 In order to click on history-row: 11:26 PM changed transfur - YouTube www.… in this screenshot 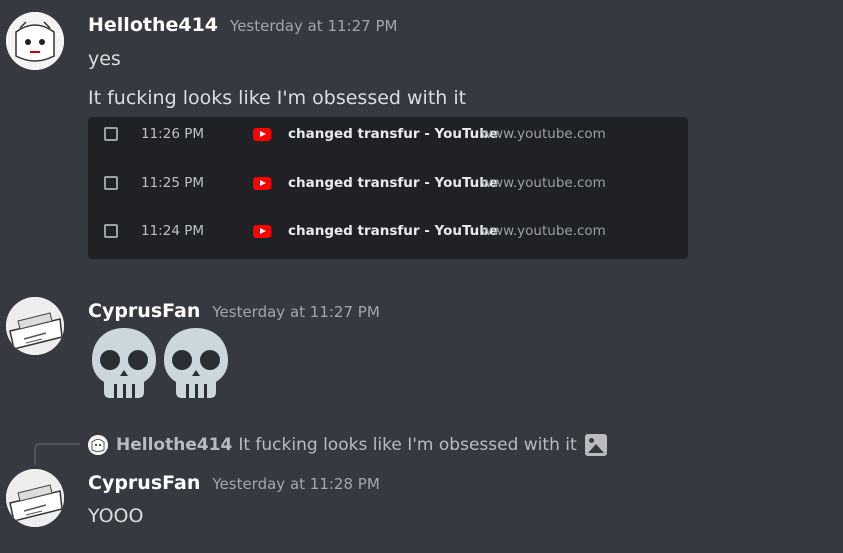, I will do `click(388, 134)`.